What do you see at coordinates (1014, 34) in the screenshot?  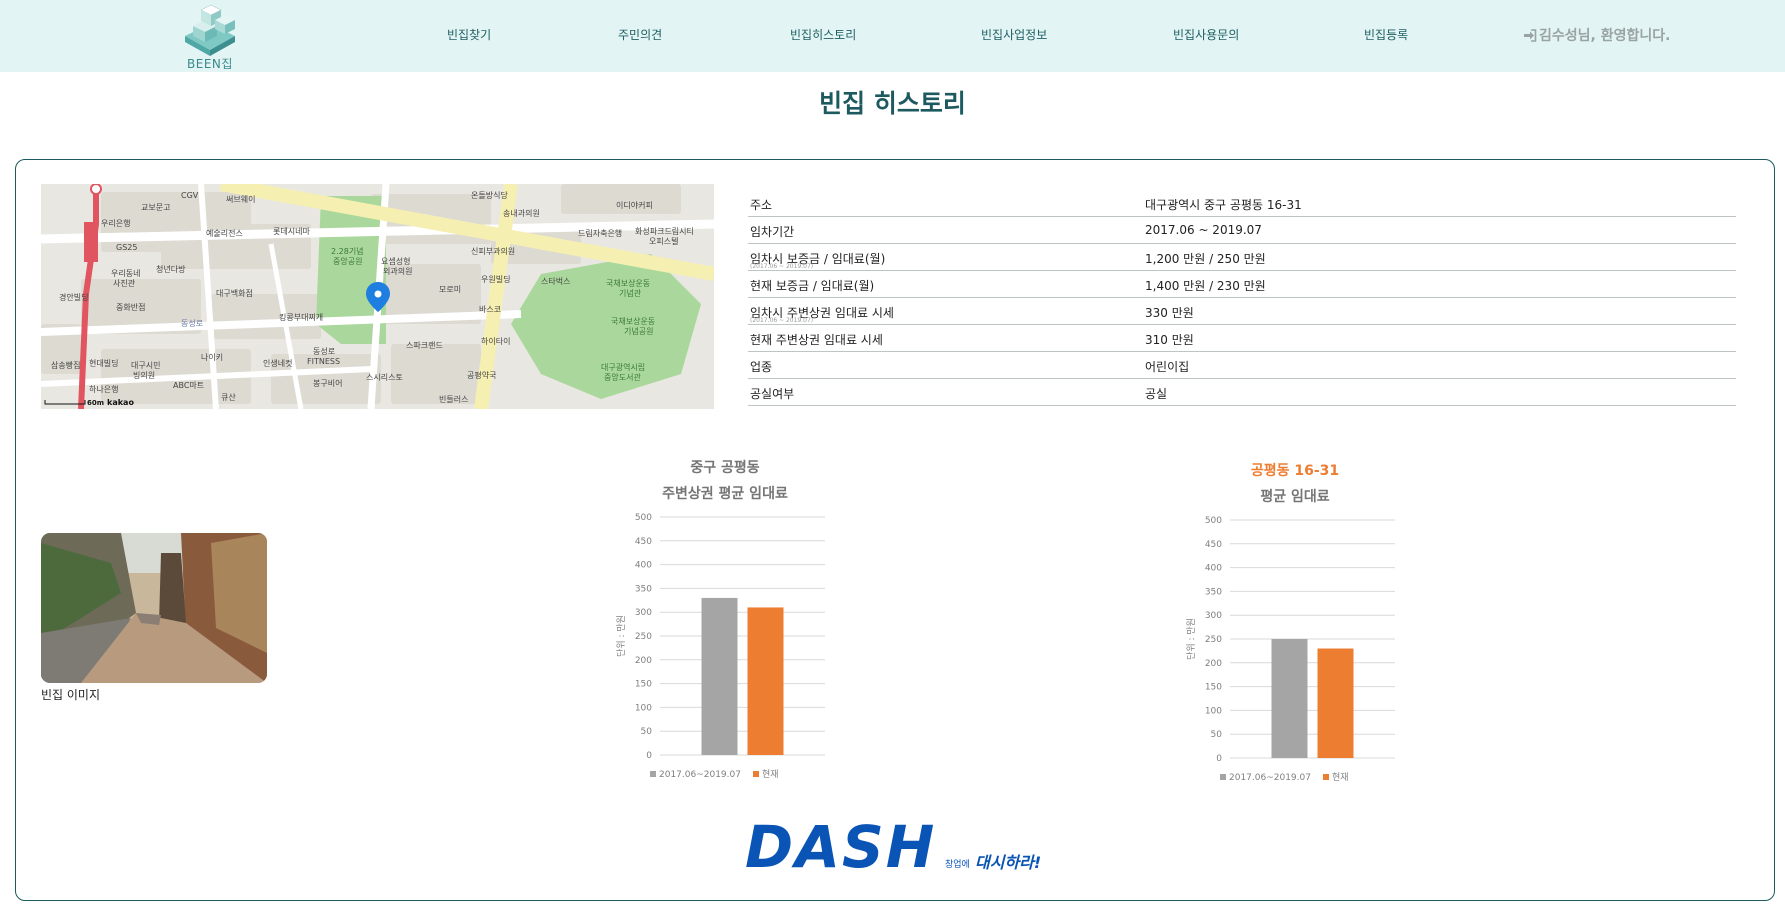 I see `nav-project-info: 빈집사업정보` at bounding box center [1014, 34].